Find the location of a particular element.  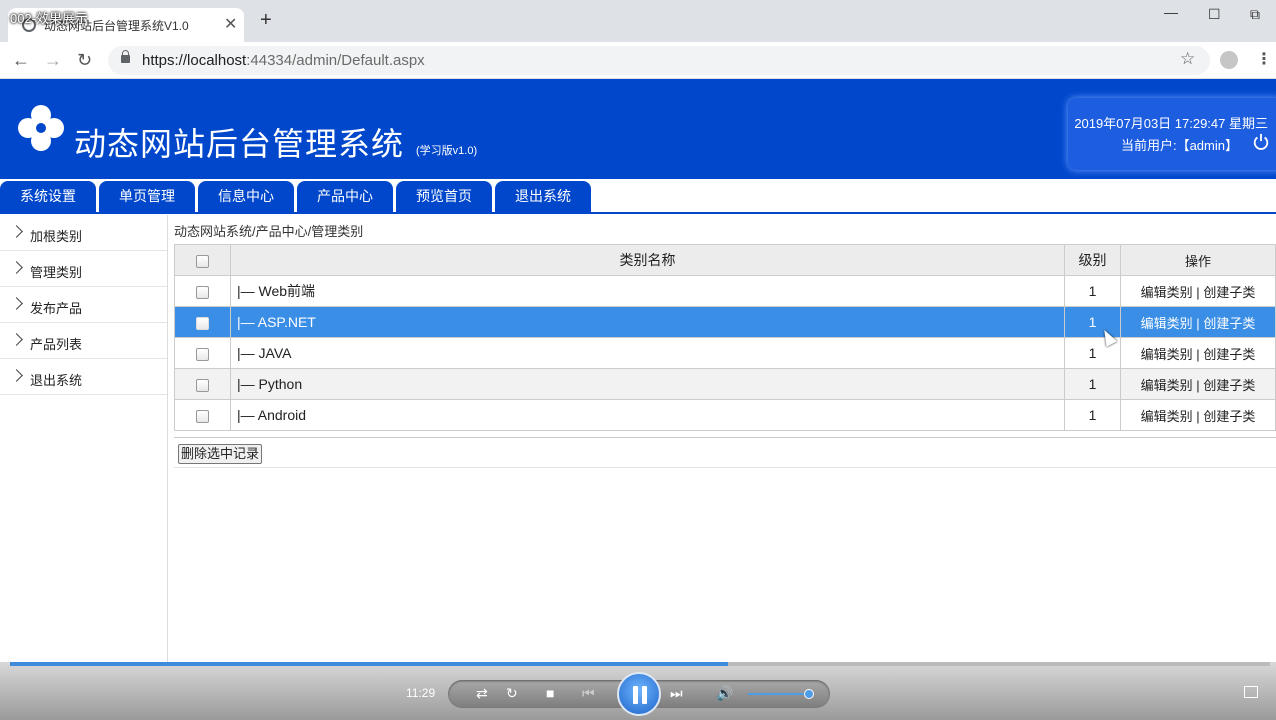

pause-button is located at coordinates (639, 694).